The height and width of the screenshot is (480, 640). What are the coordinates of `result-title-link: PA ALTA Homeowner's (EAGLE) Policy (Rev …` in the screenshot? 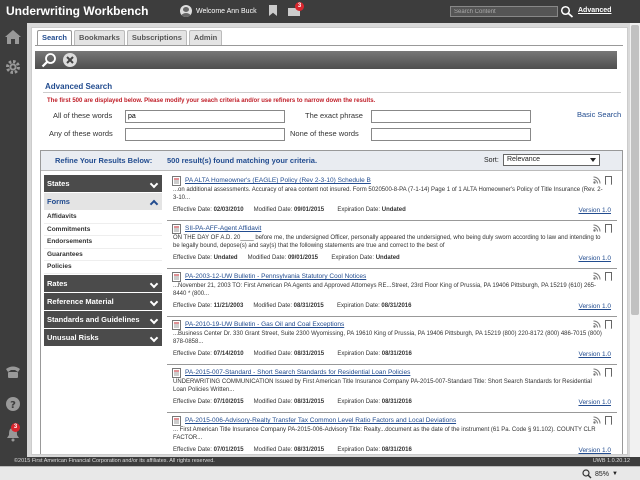 It's located at (278, 180).